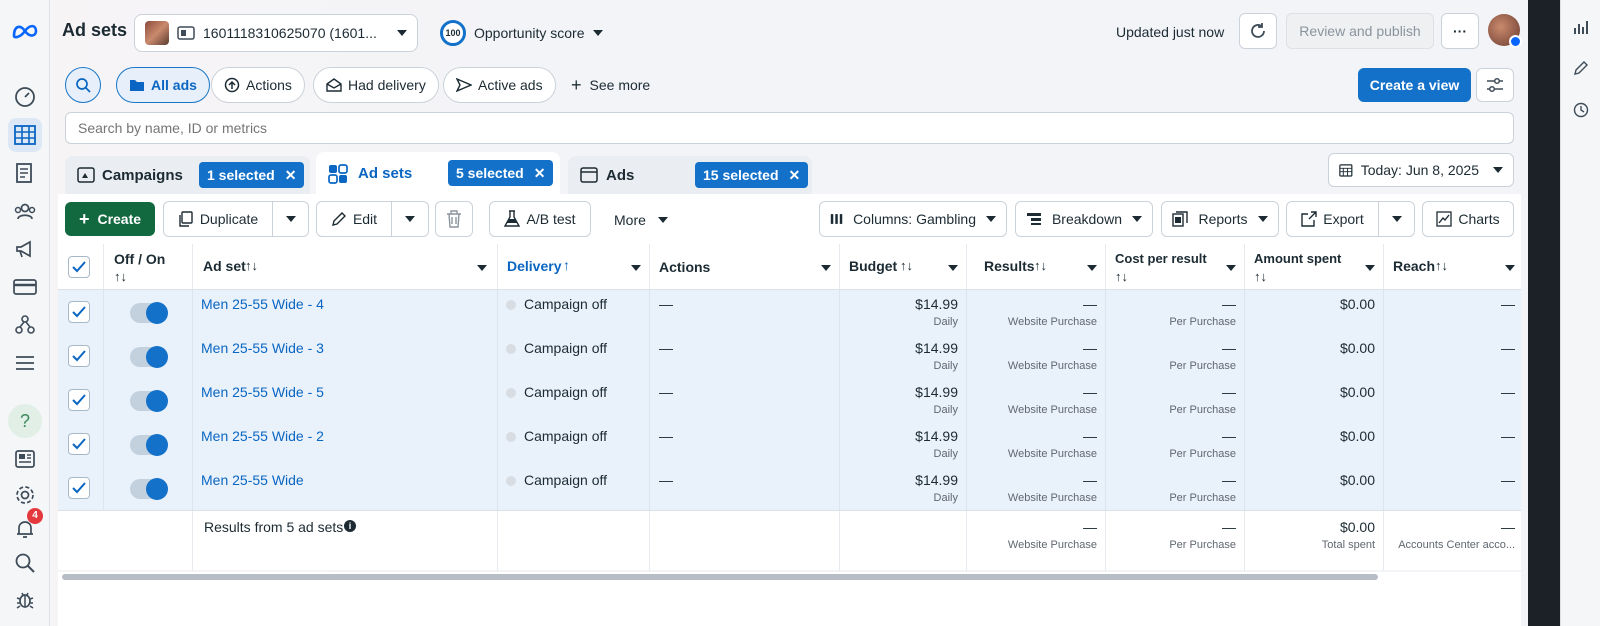  Describe the element at coordinates (1314, 267) in the screenshot. I see `header-amount-spent: Amount spent ↑↓` at that location.